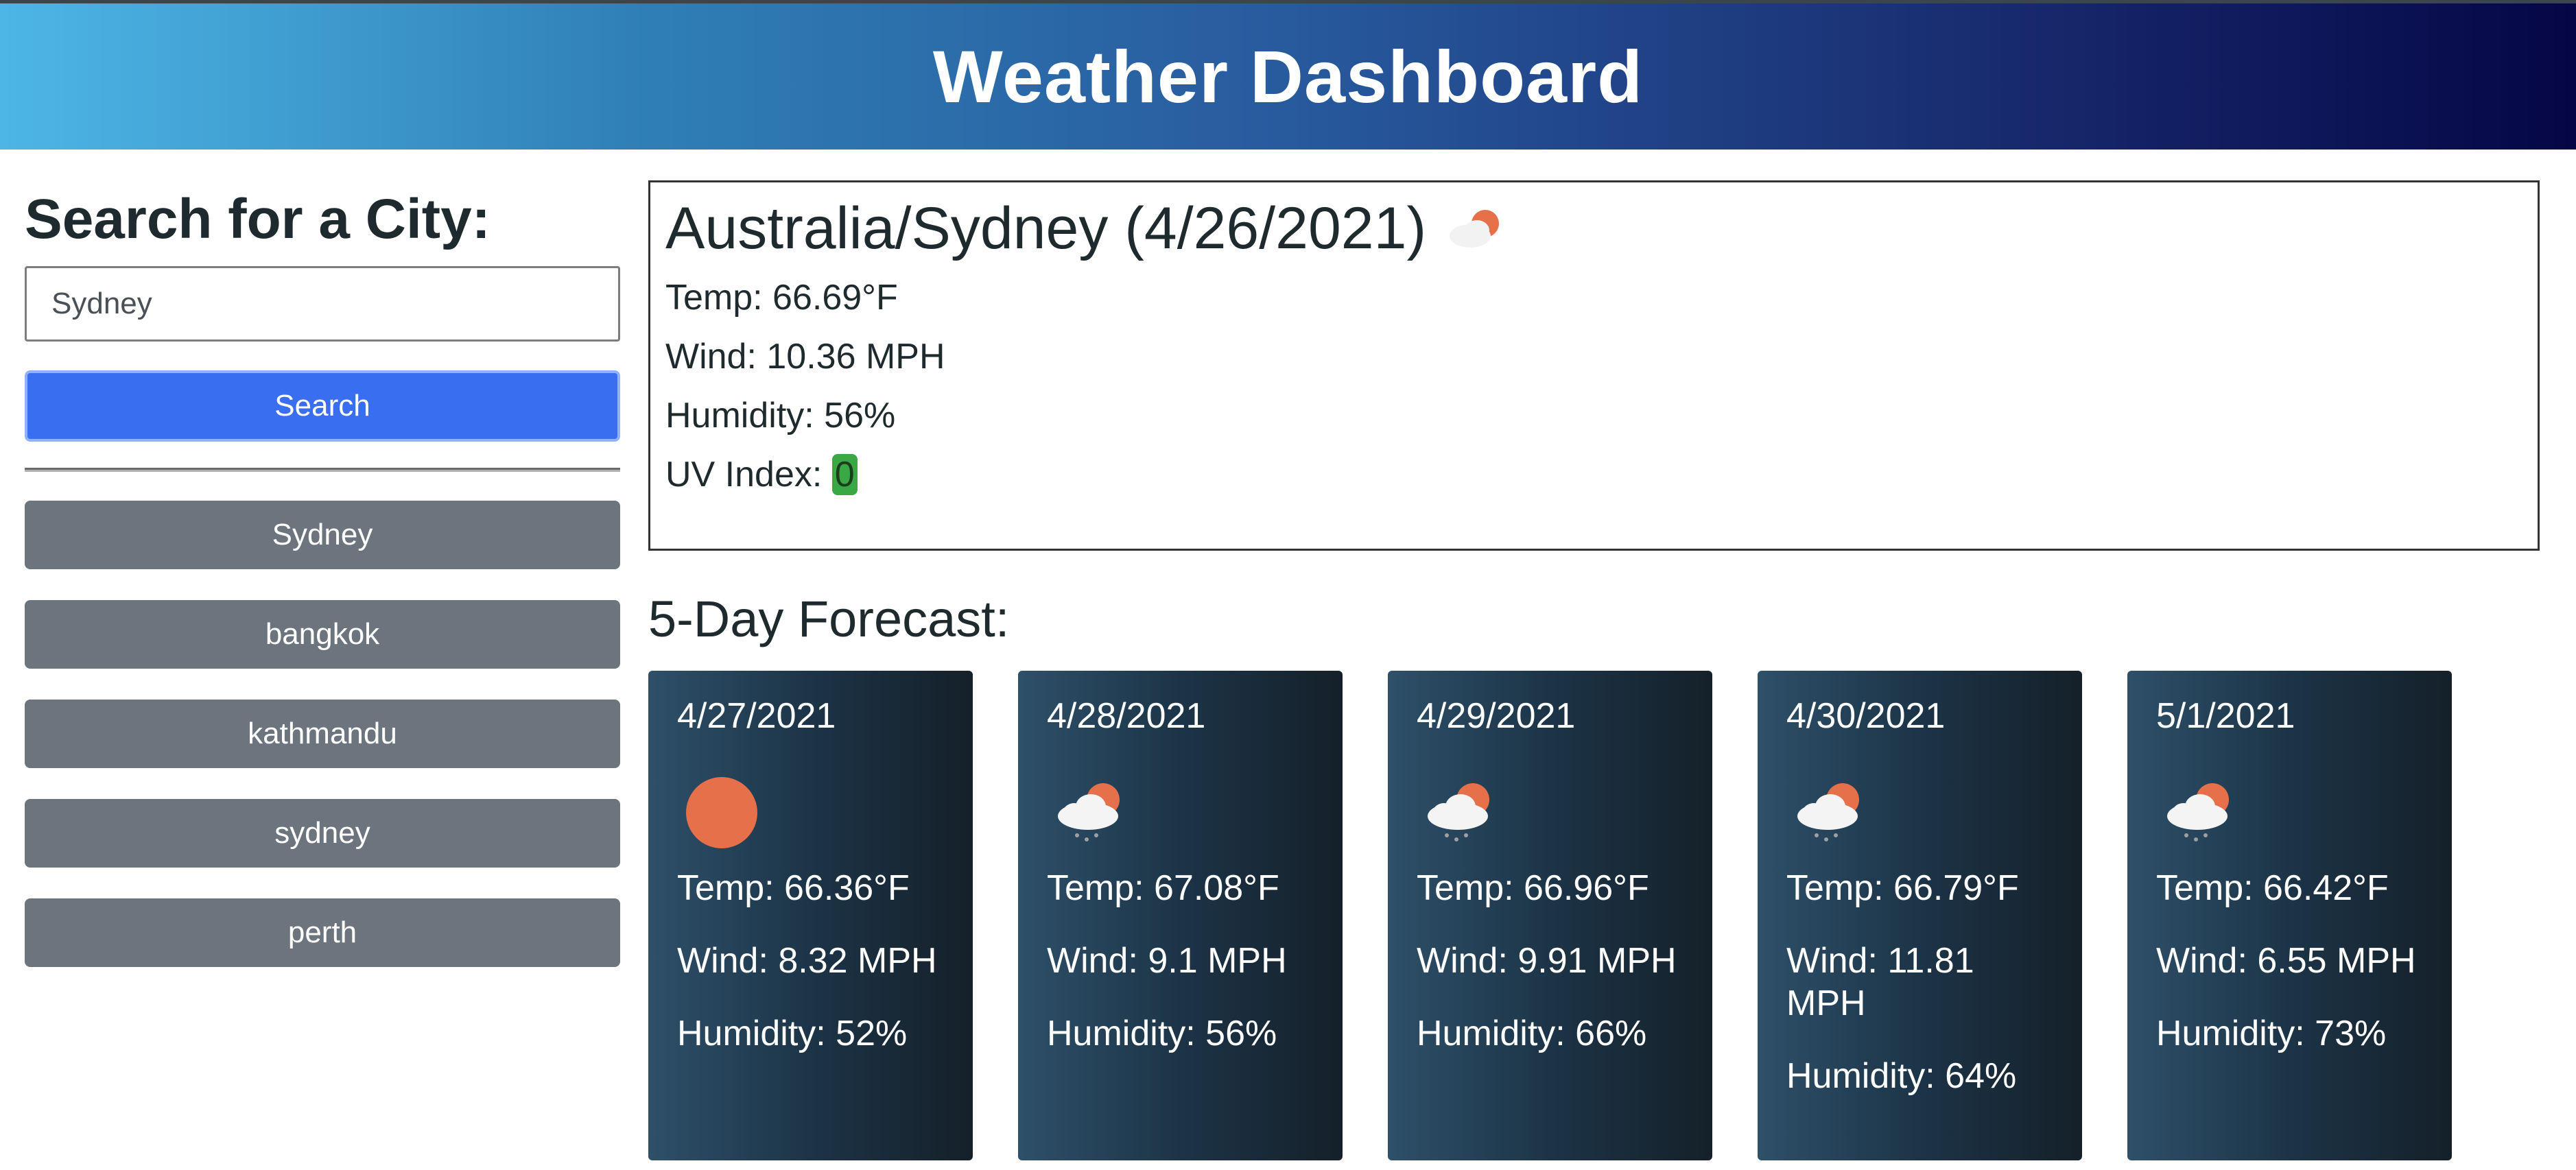 The width and height of the screenshot is (2576, 1170). What do you see at coordinates (2225, 716) in the screenshot?
I see `forecast-date: 5/1/2021` at bounding box center [2225, 716].